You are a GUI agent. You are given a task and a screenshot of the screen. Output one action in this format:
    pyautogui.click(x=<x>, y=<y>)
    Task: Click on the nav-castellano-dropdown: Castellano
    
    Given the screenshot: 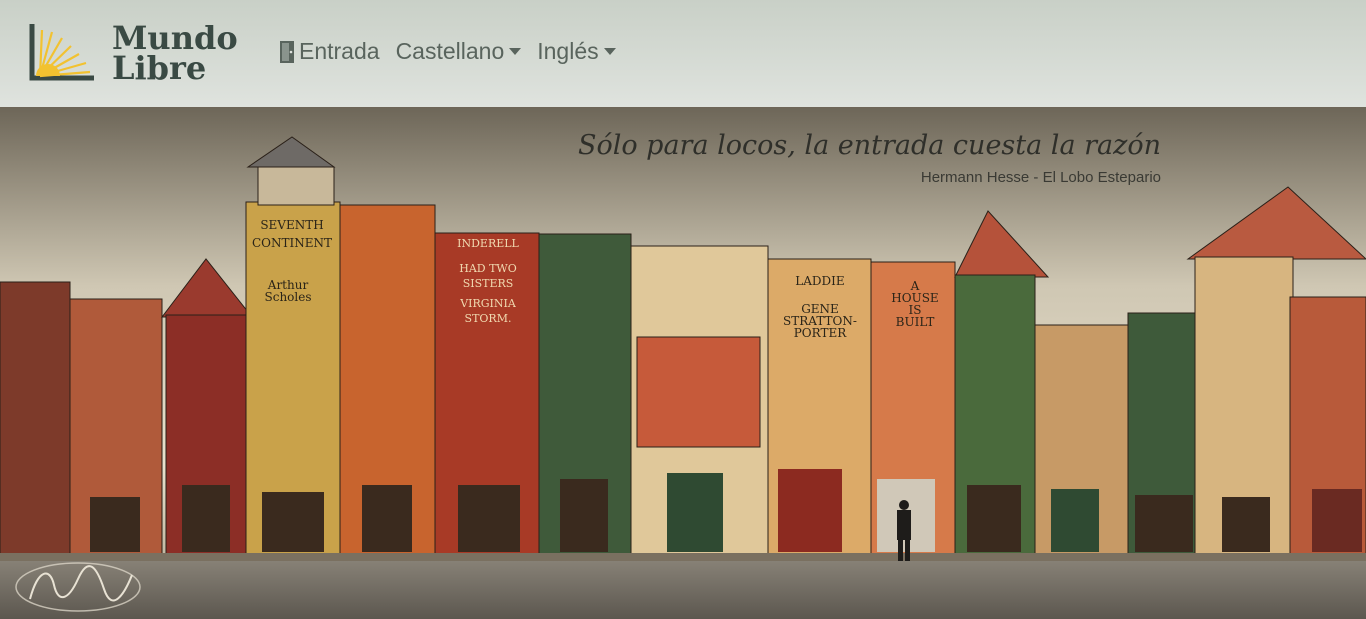 What is the action you would take?
    pyautogui.click(x=459, y=51)
    